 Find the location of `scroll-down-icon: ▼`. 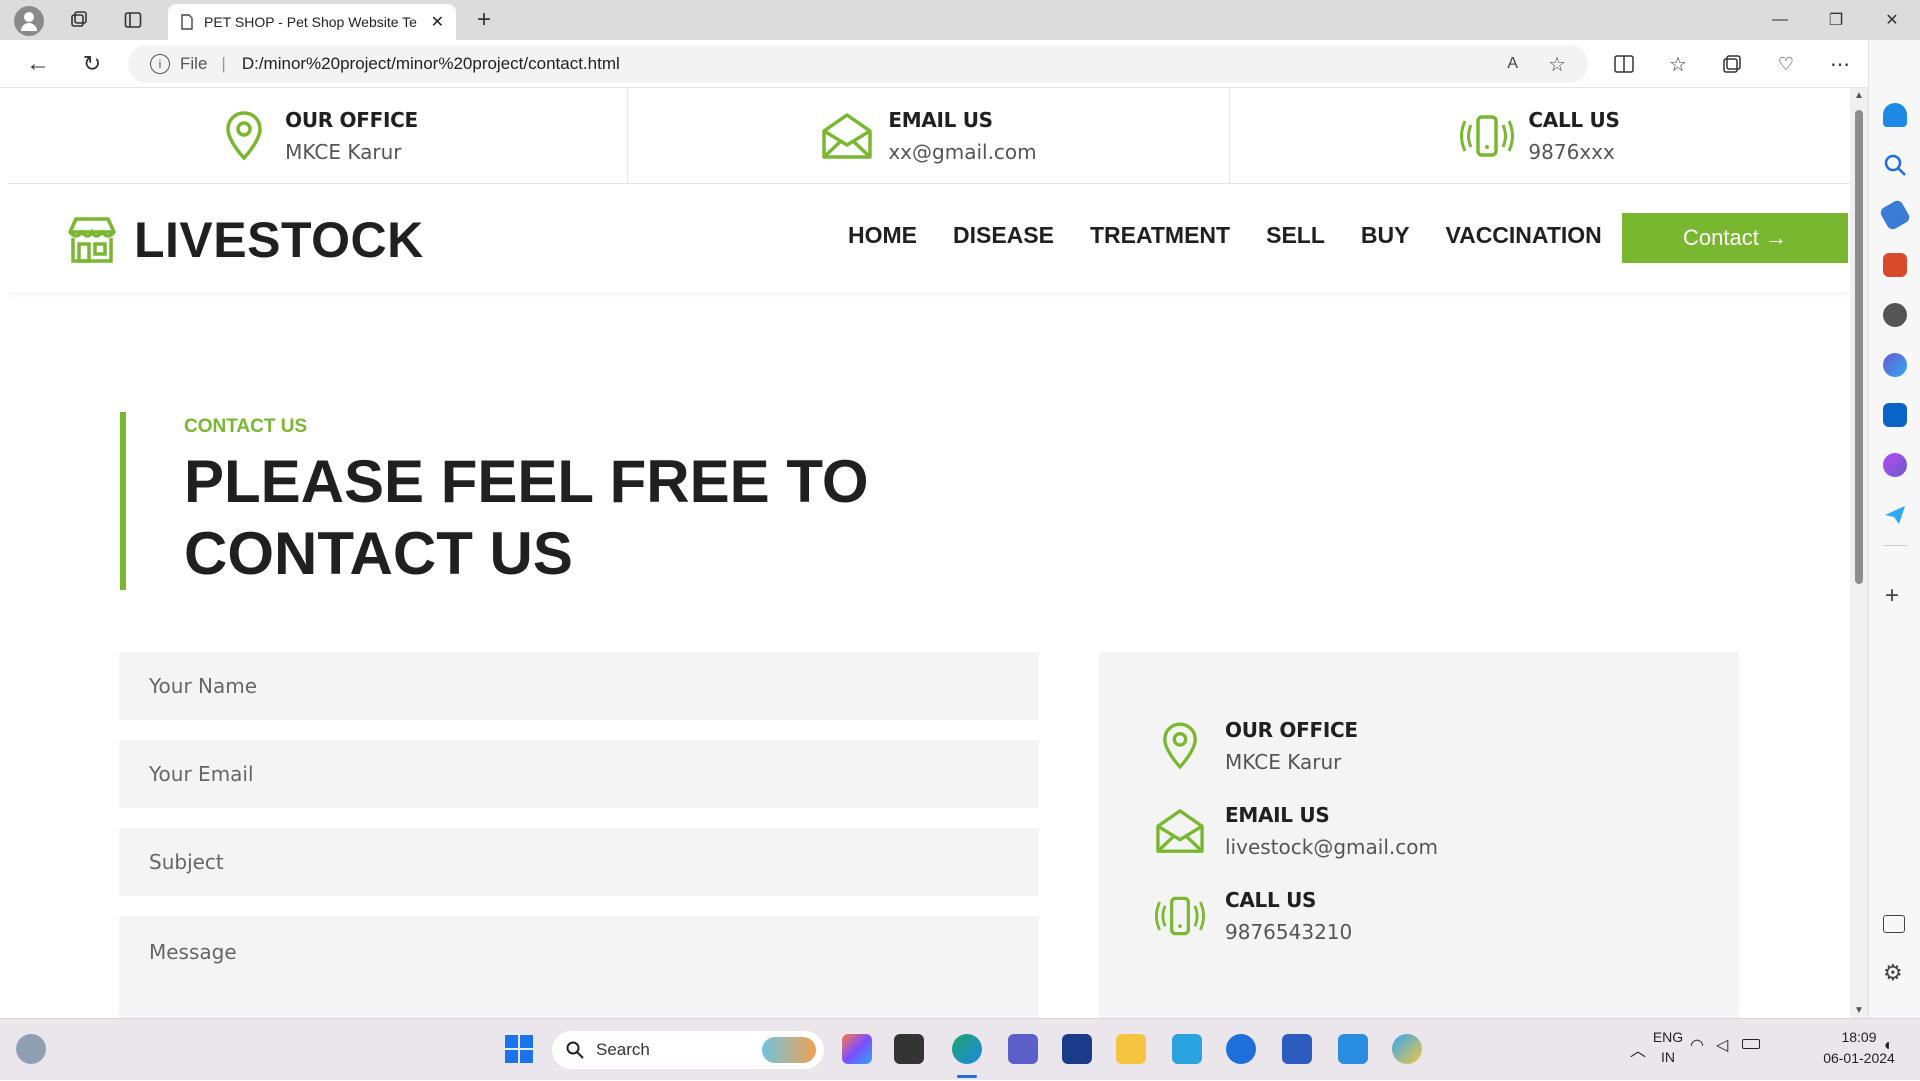

scroll-down-icon: ▼ is located at coordinates (1859, 1010).